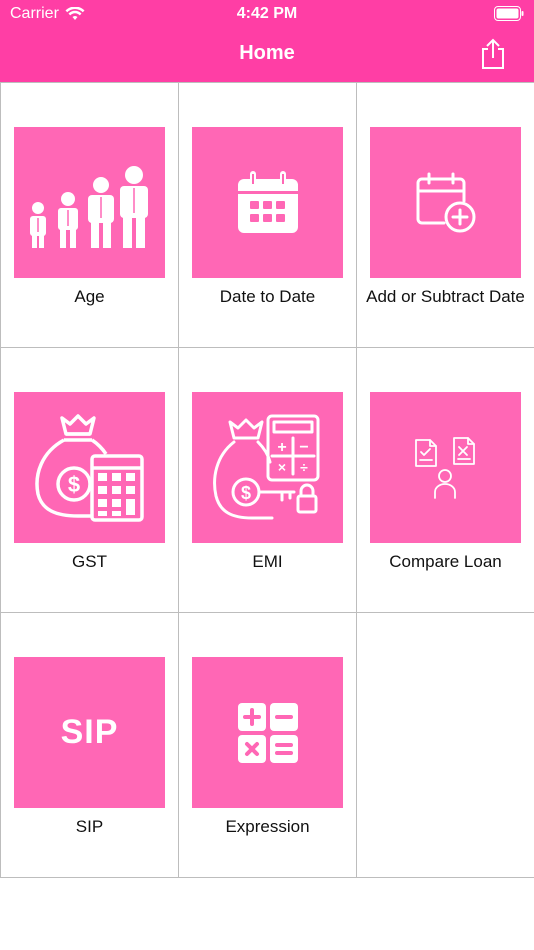  Describe the element at coordinates (445, 561) in the screenshot. I see `tool-label: Compare Loan` at that location.